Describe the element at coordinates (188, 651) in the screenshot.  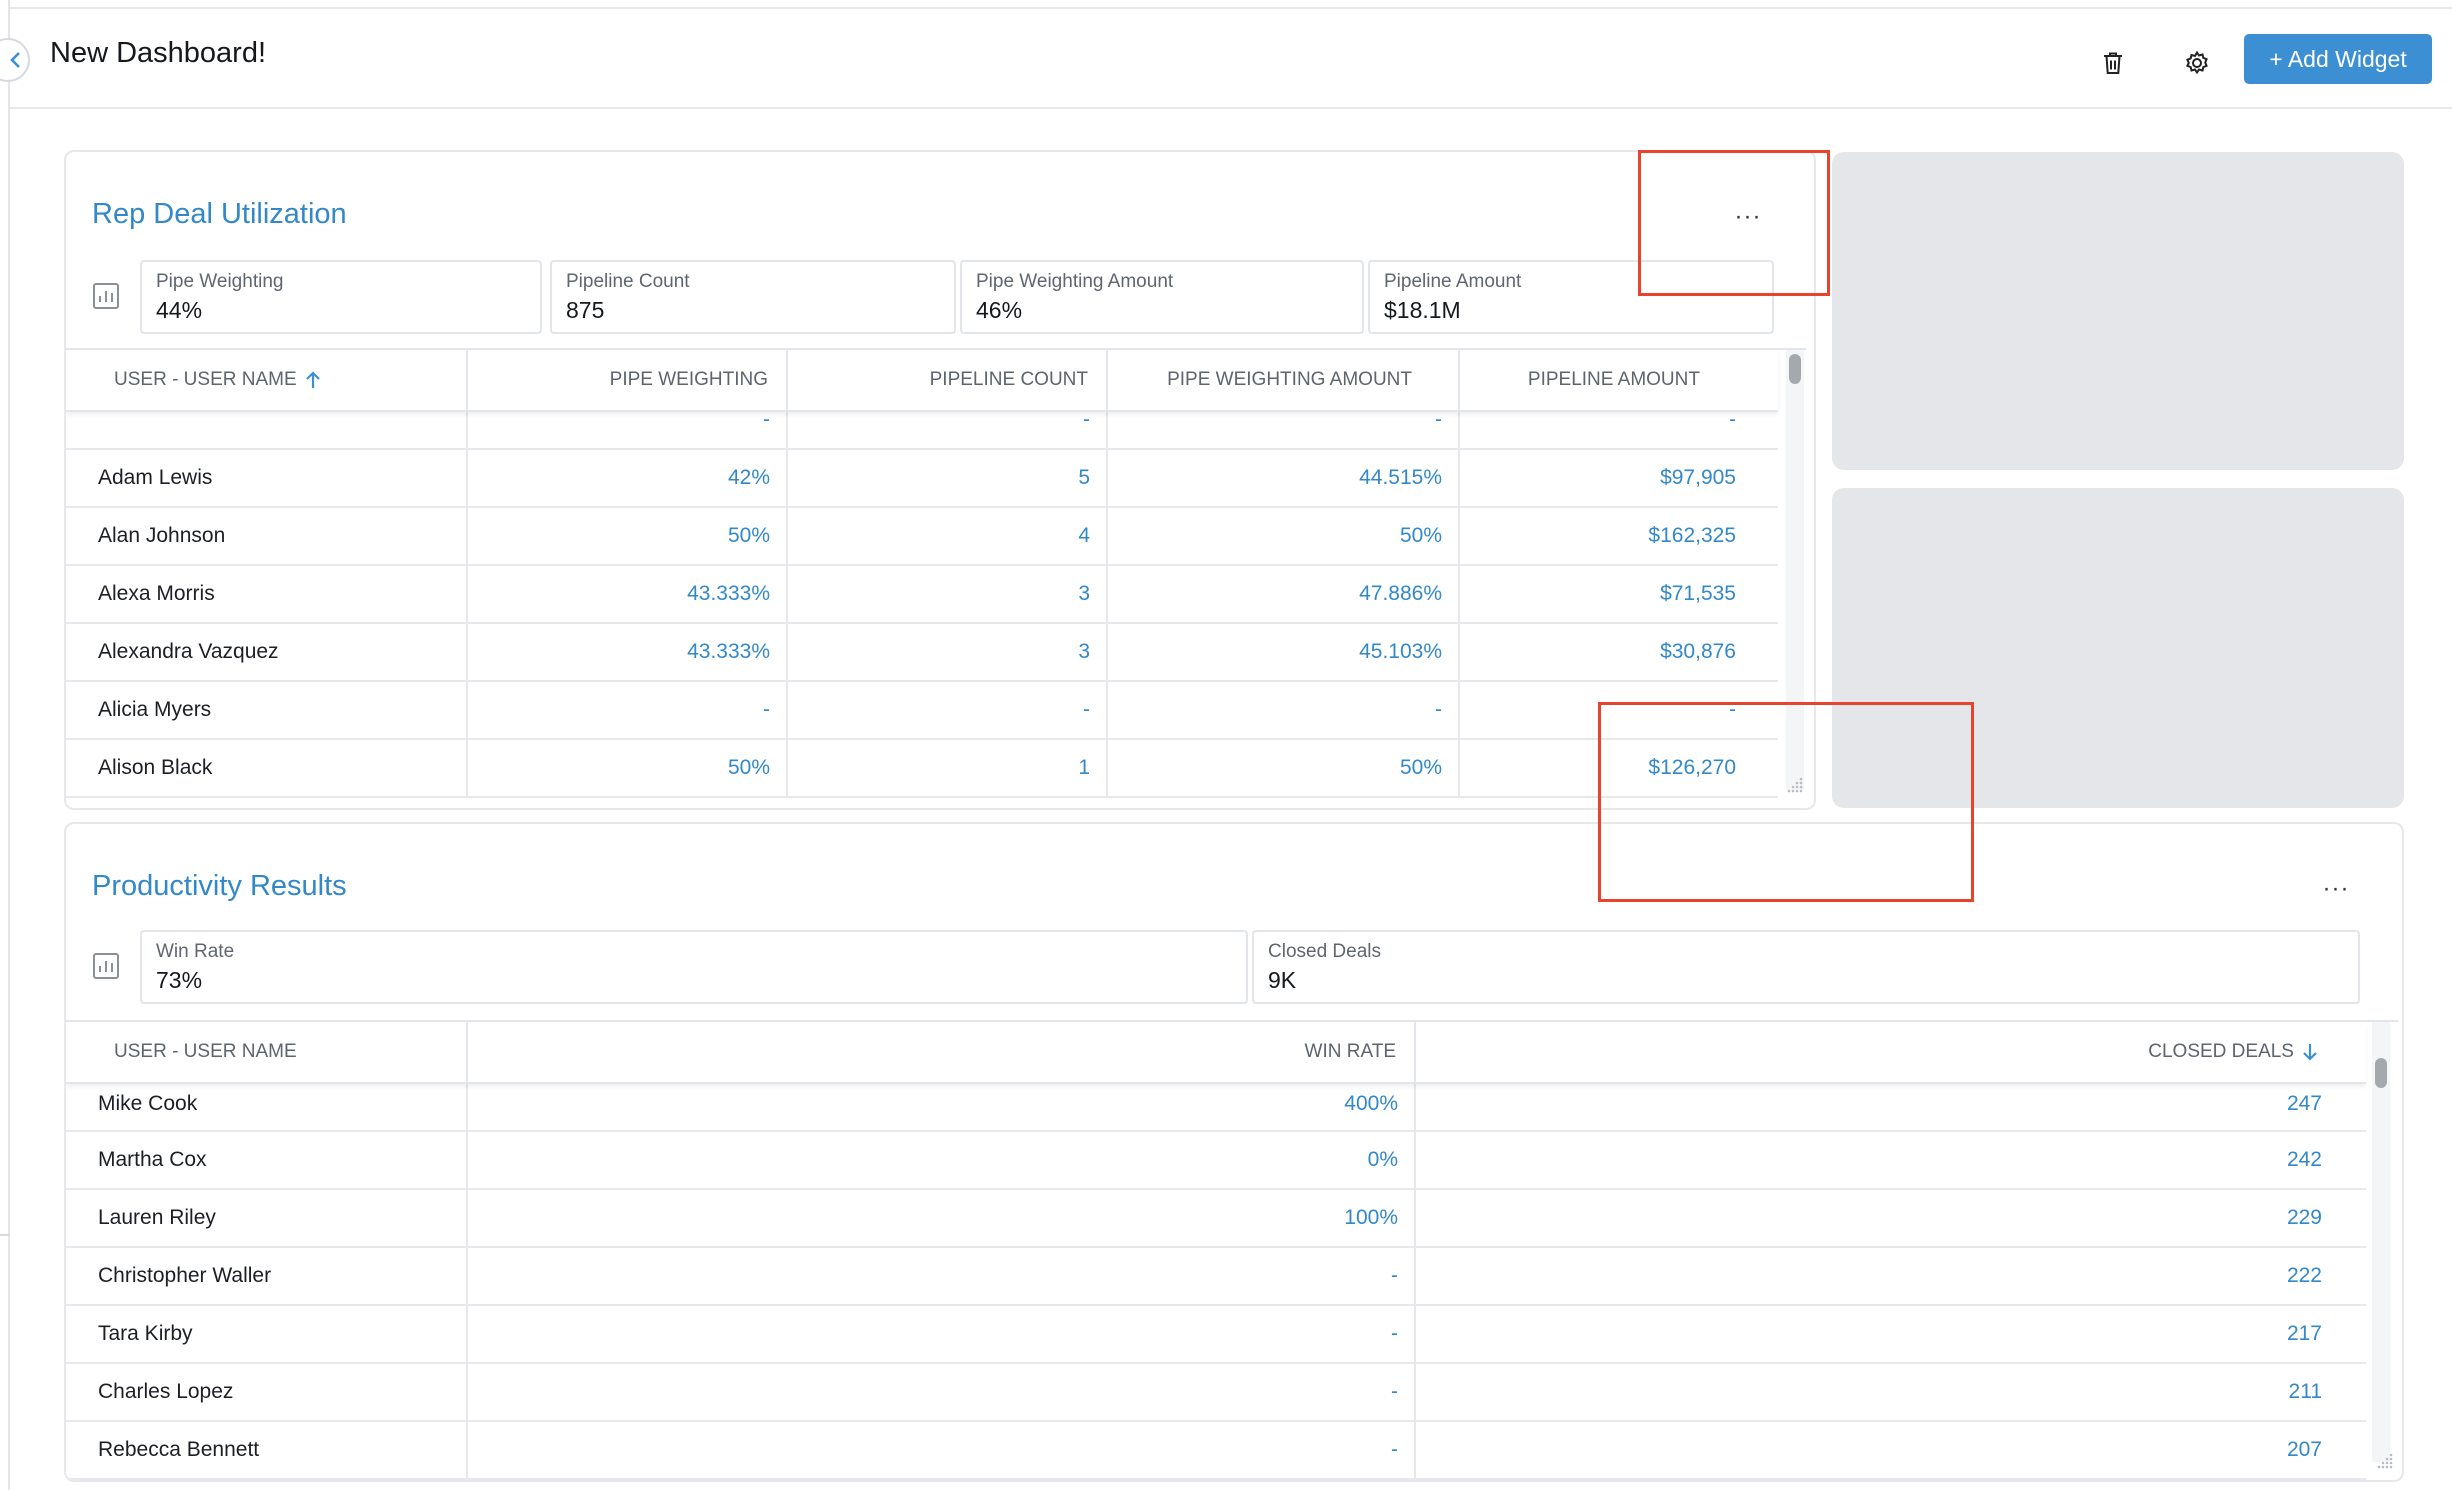
I see `cell-user-name: Alexandra Vazquez` at that location.